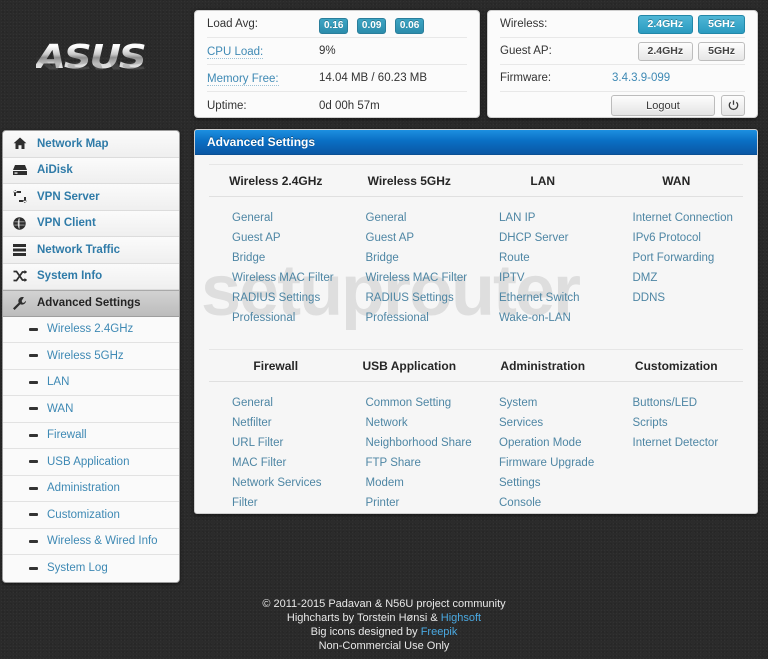  I want to click on footer-freepik-link: Freepik, so click(439, 632).